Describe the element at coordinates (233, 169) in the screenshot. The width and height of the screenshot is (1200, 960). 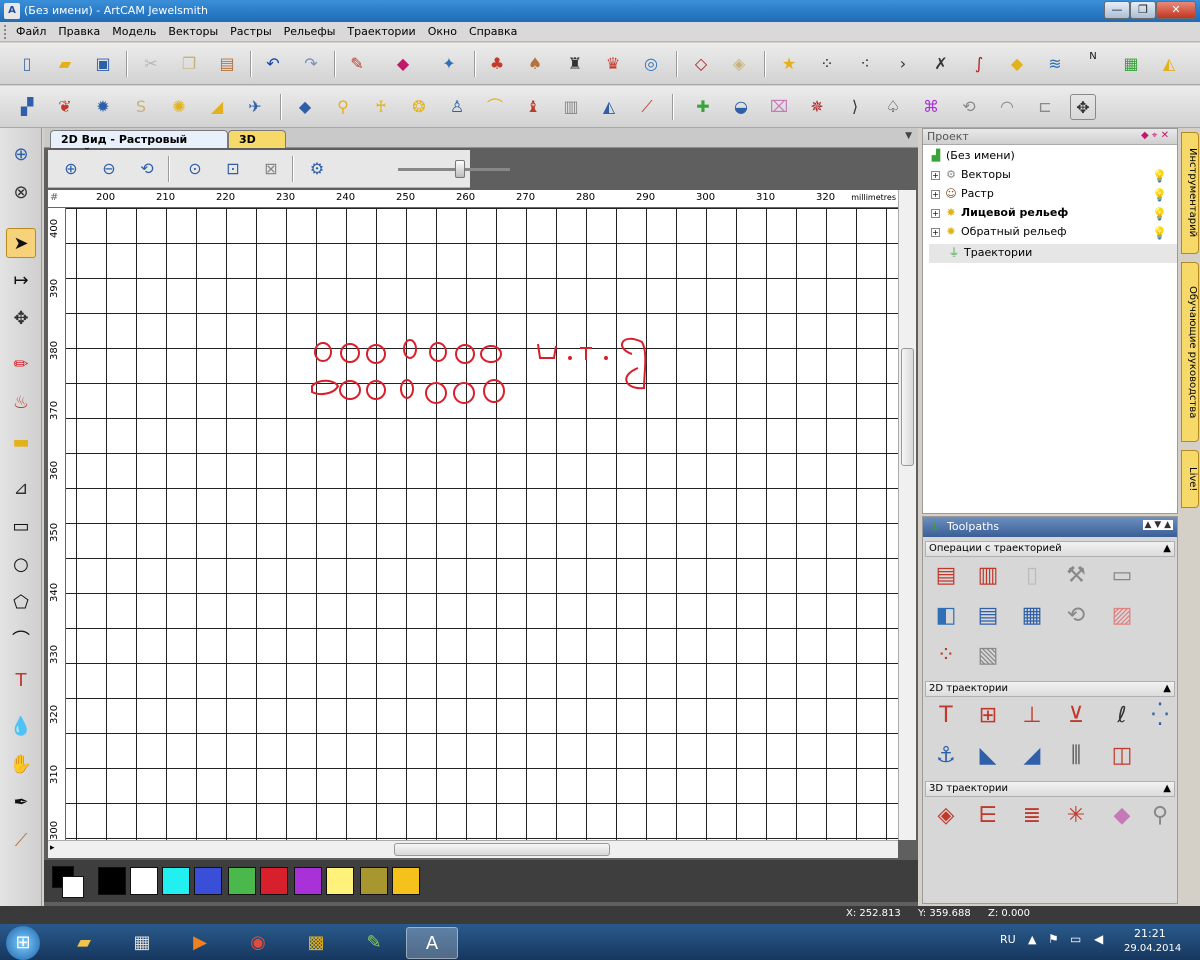
I see `zoom-extents-icon: ⊡` at that location.